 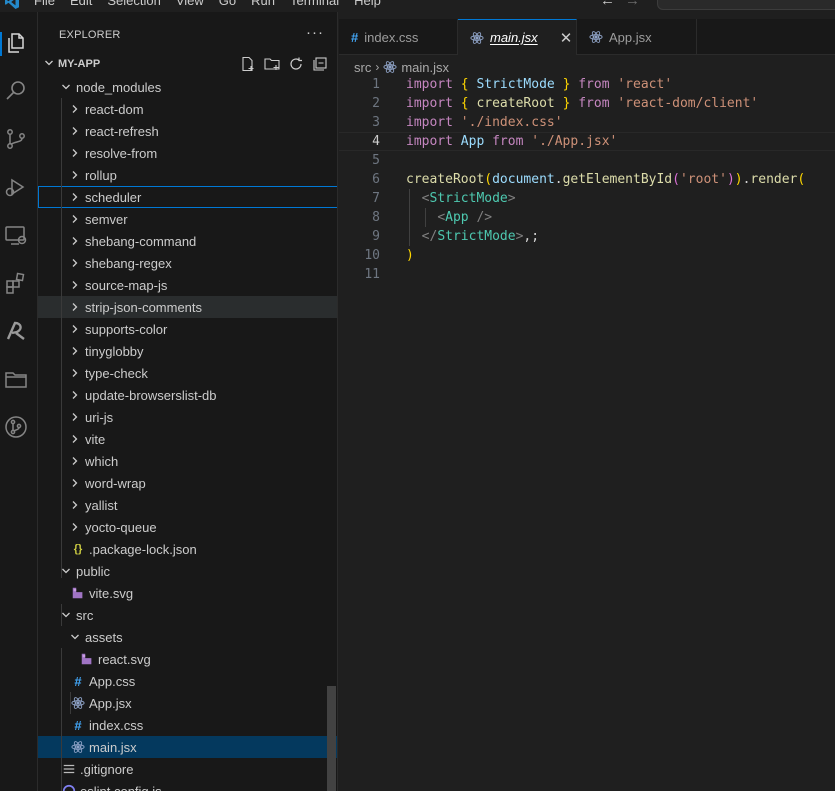 What do you see at coordinates (187, 153) in the screenshot?
I see `tree-folder: resolve-from` at bounding box center [187, 153].